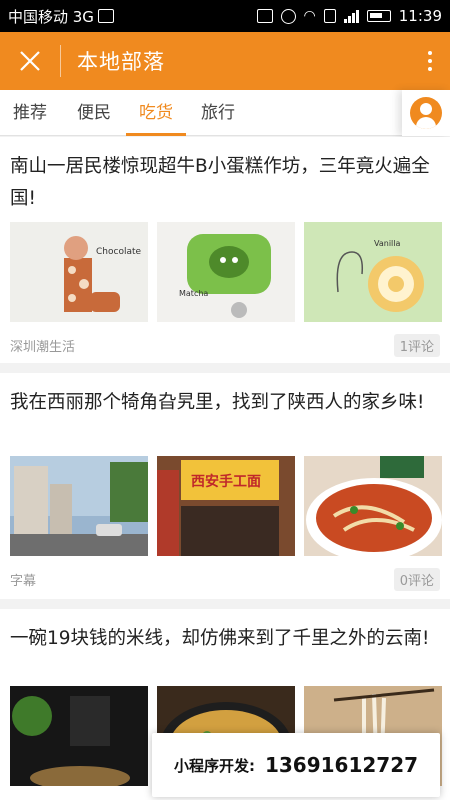 The image size is (450, 800). I want to click on close-button, so click(30, 61).